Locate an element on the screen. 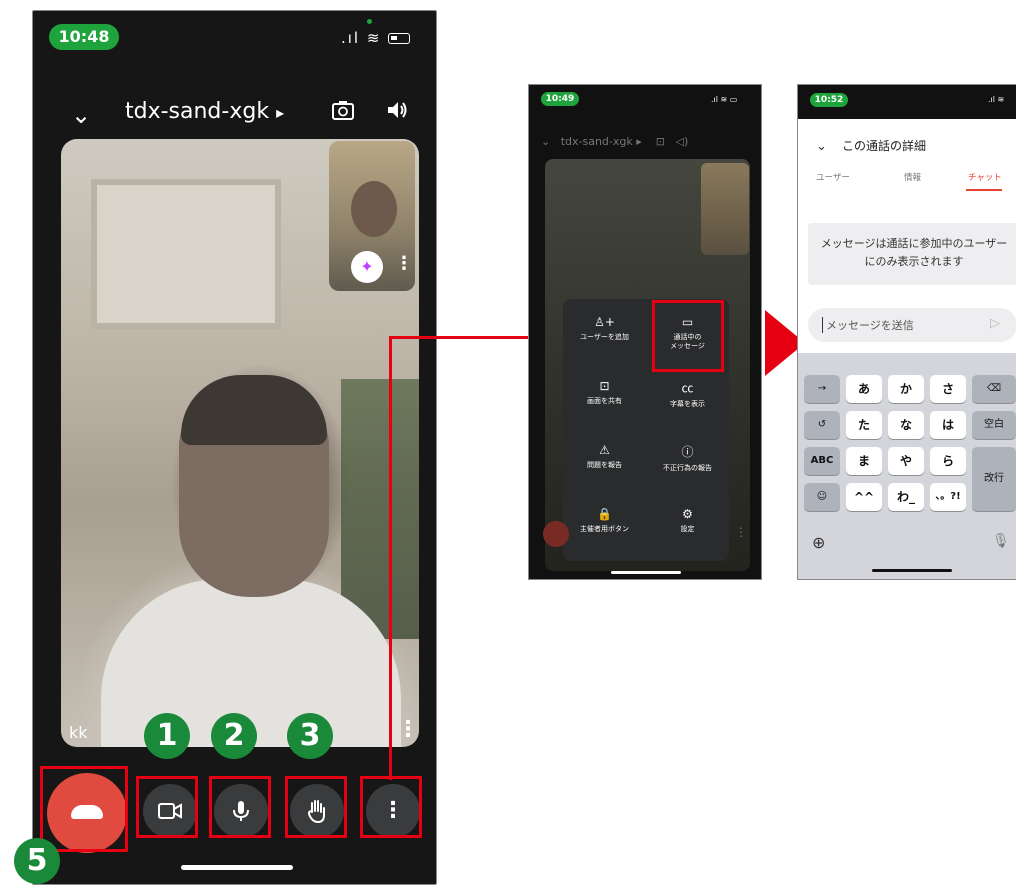 The image size is (1016, 891). highlight-microphone is located at coordinates (240, 807).